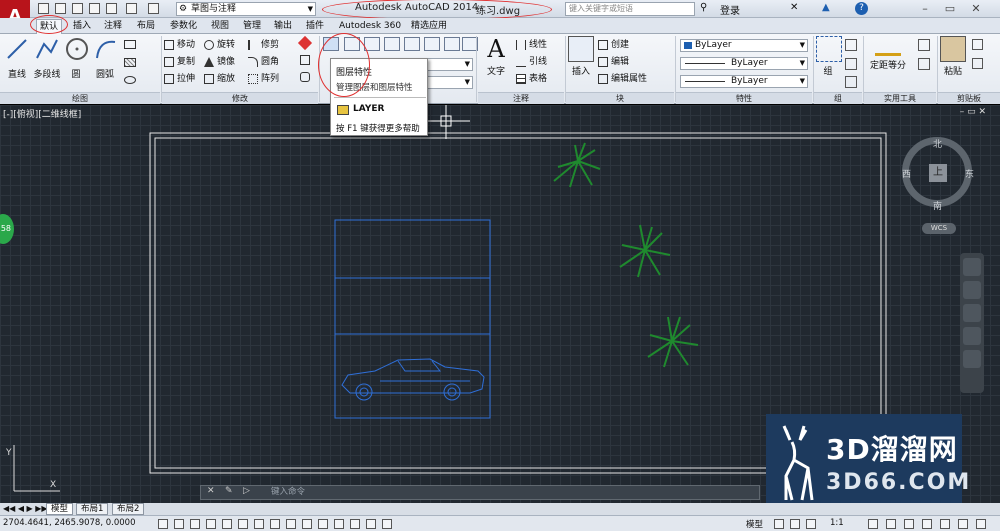  What do you see at coordinates (128, 509) in the screenshot?
I see `tab-layout2: 布局2` at bounding box center [128, 509].